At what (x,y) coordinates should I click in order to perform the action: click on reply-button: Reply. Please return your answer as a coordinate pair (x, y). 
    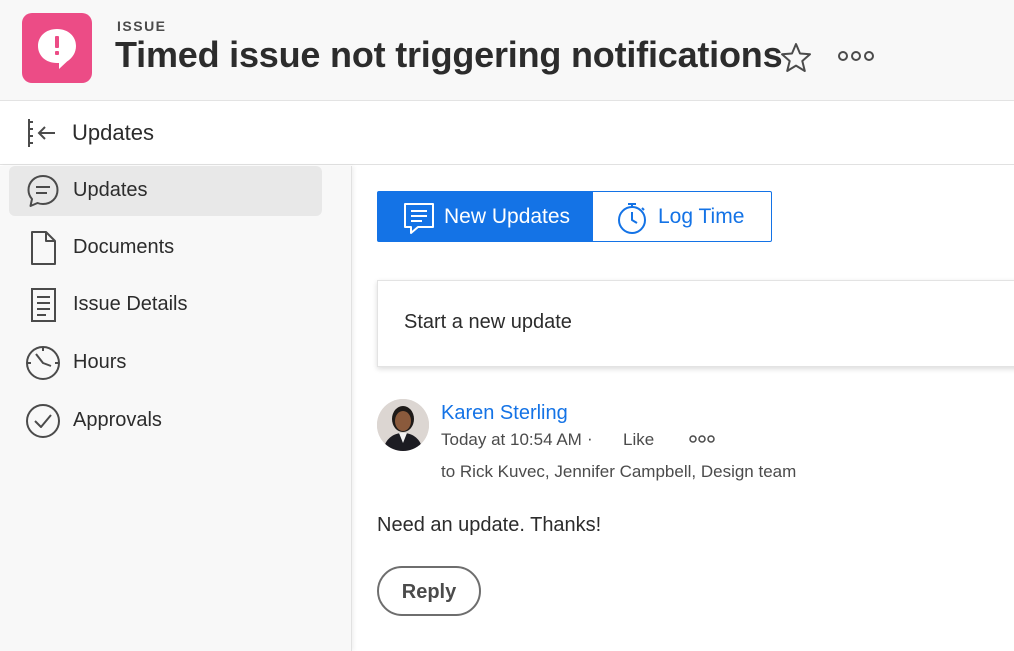
    Looking at the image, I should click on (429, 591).